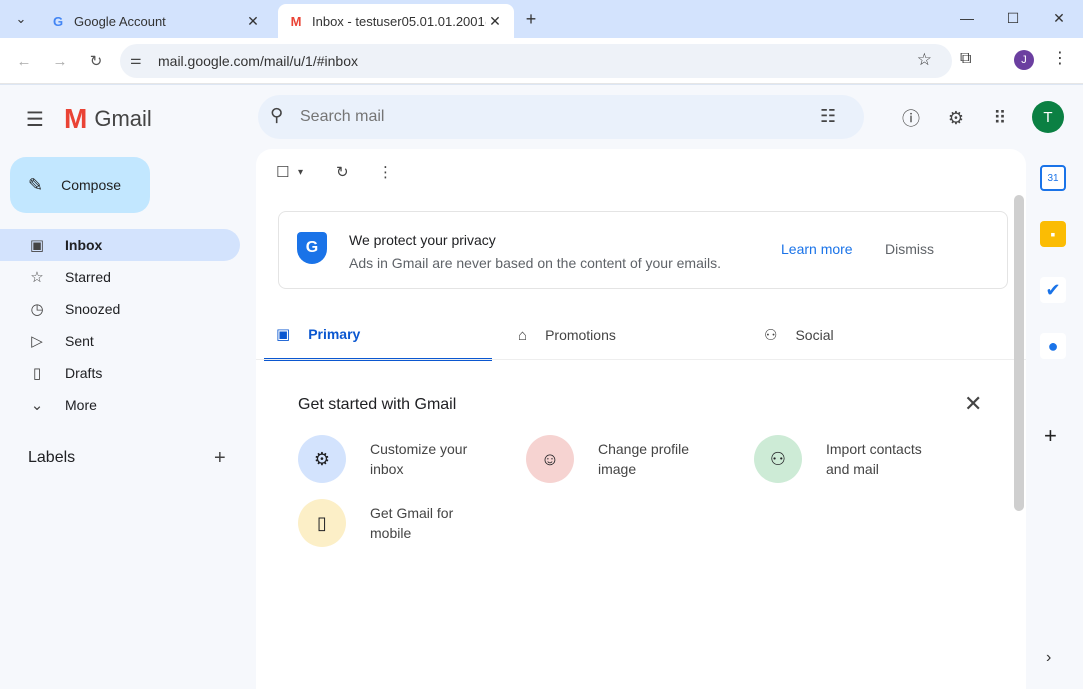  What do you see at coordinates (123, 118) in the screenshot?
I see `gmail-wordmark: Gmail` at bounding box center [123, 118].